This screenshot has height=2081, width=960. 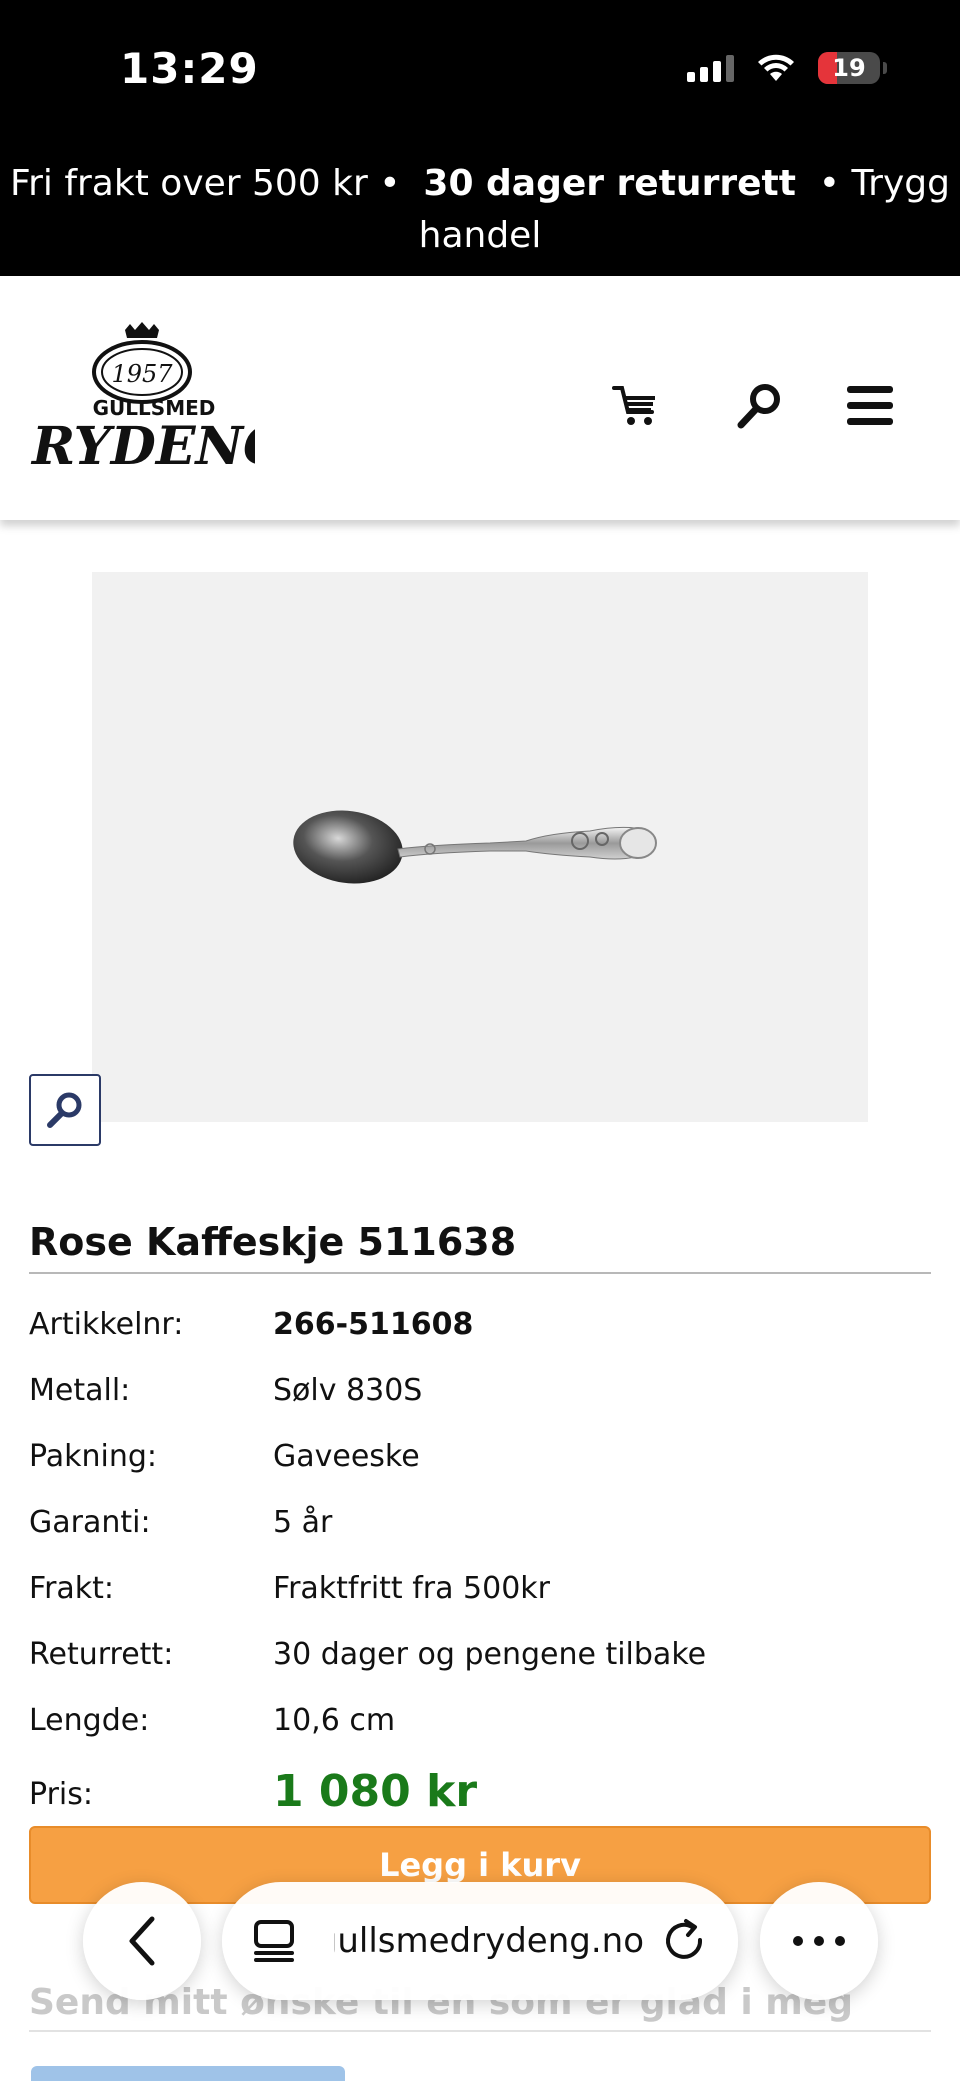 What do you see at coordinates (685, 1941) in the screenshot?
I see `reload-icon` at bounding box center [685, 1941].